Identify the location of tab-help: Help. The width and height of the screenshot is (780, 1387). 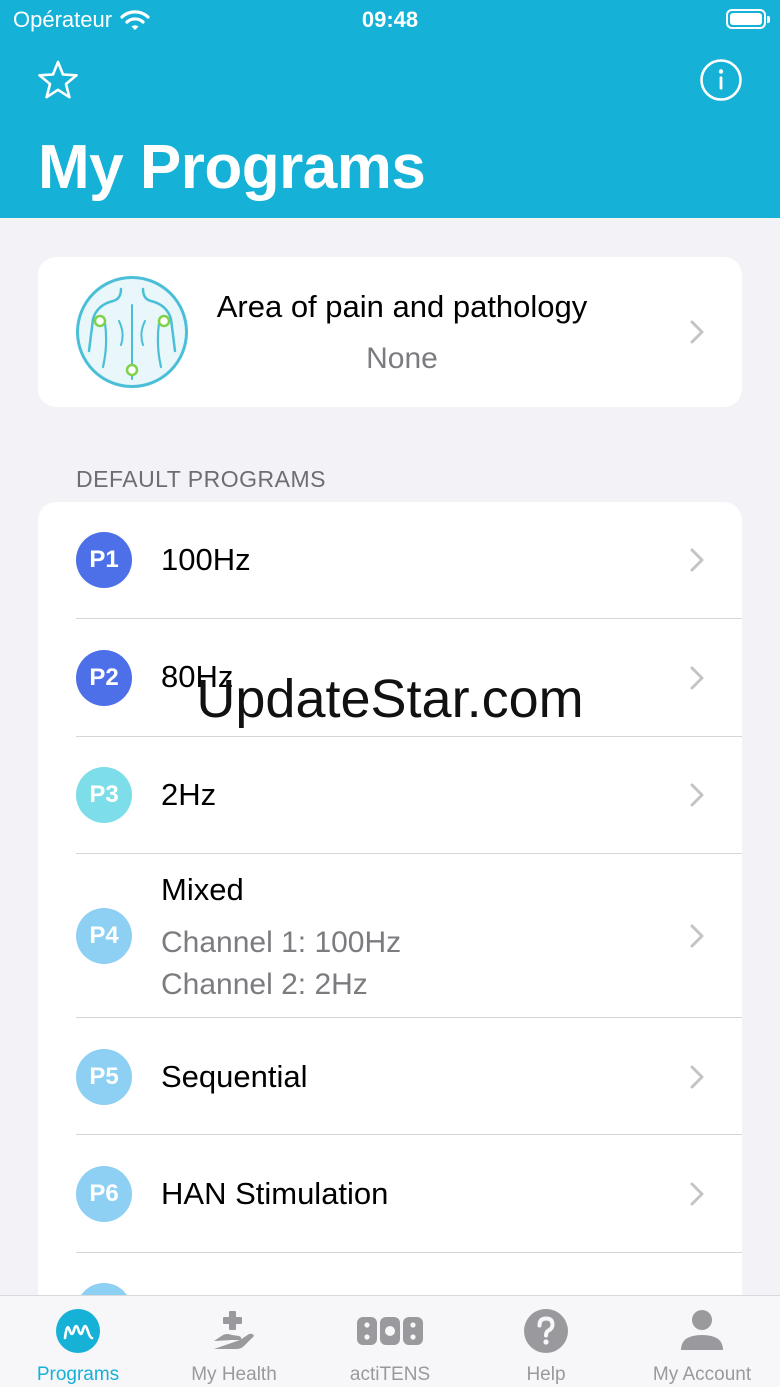
(546, 1341).